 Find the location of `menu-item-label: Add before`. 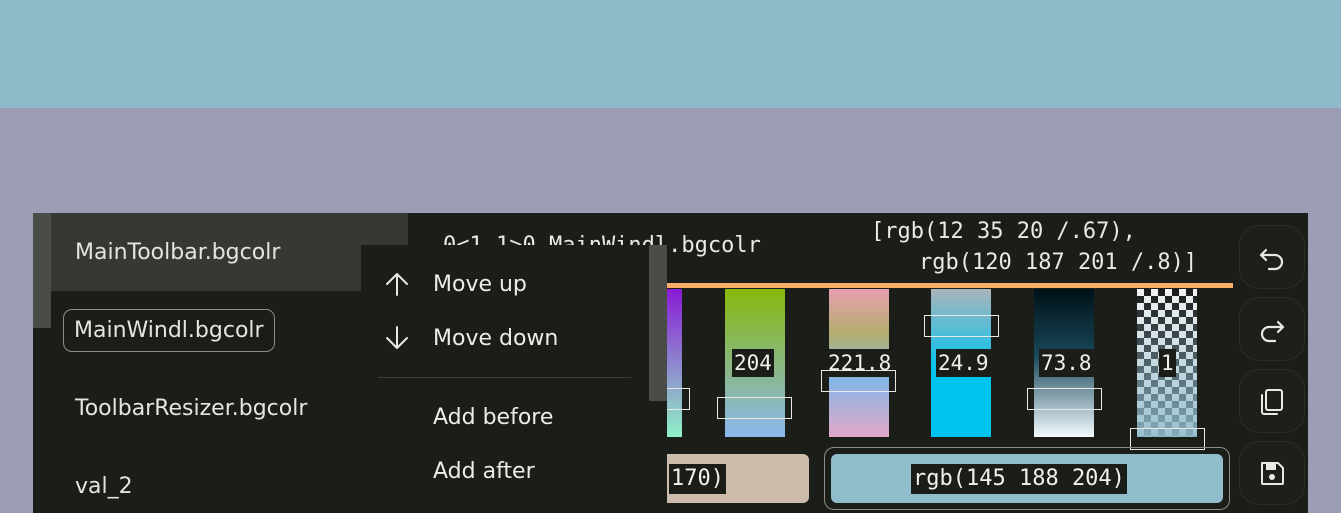

menu-item-label: Add before is located at coordinates (493, 417).